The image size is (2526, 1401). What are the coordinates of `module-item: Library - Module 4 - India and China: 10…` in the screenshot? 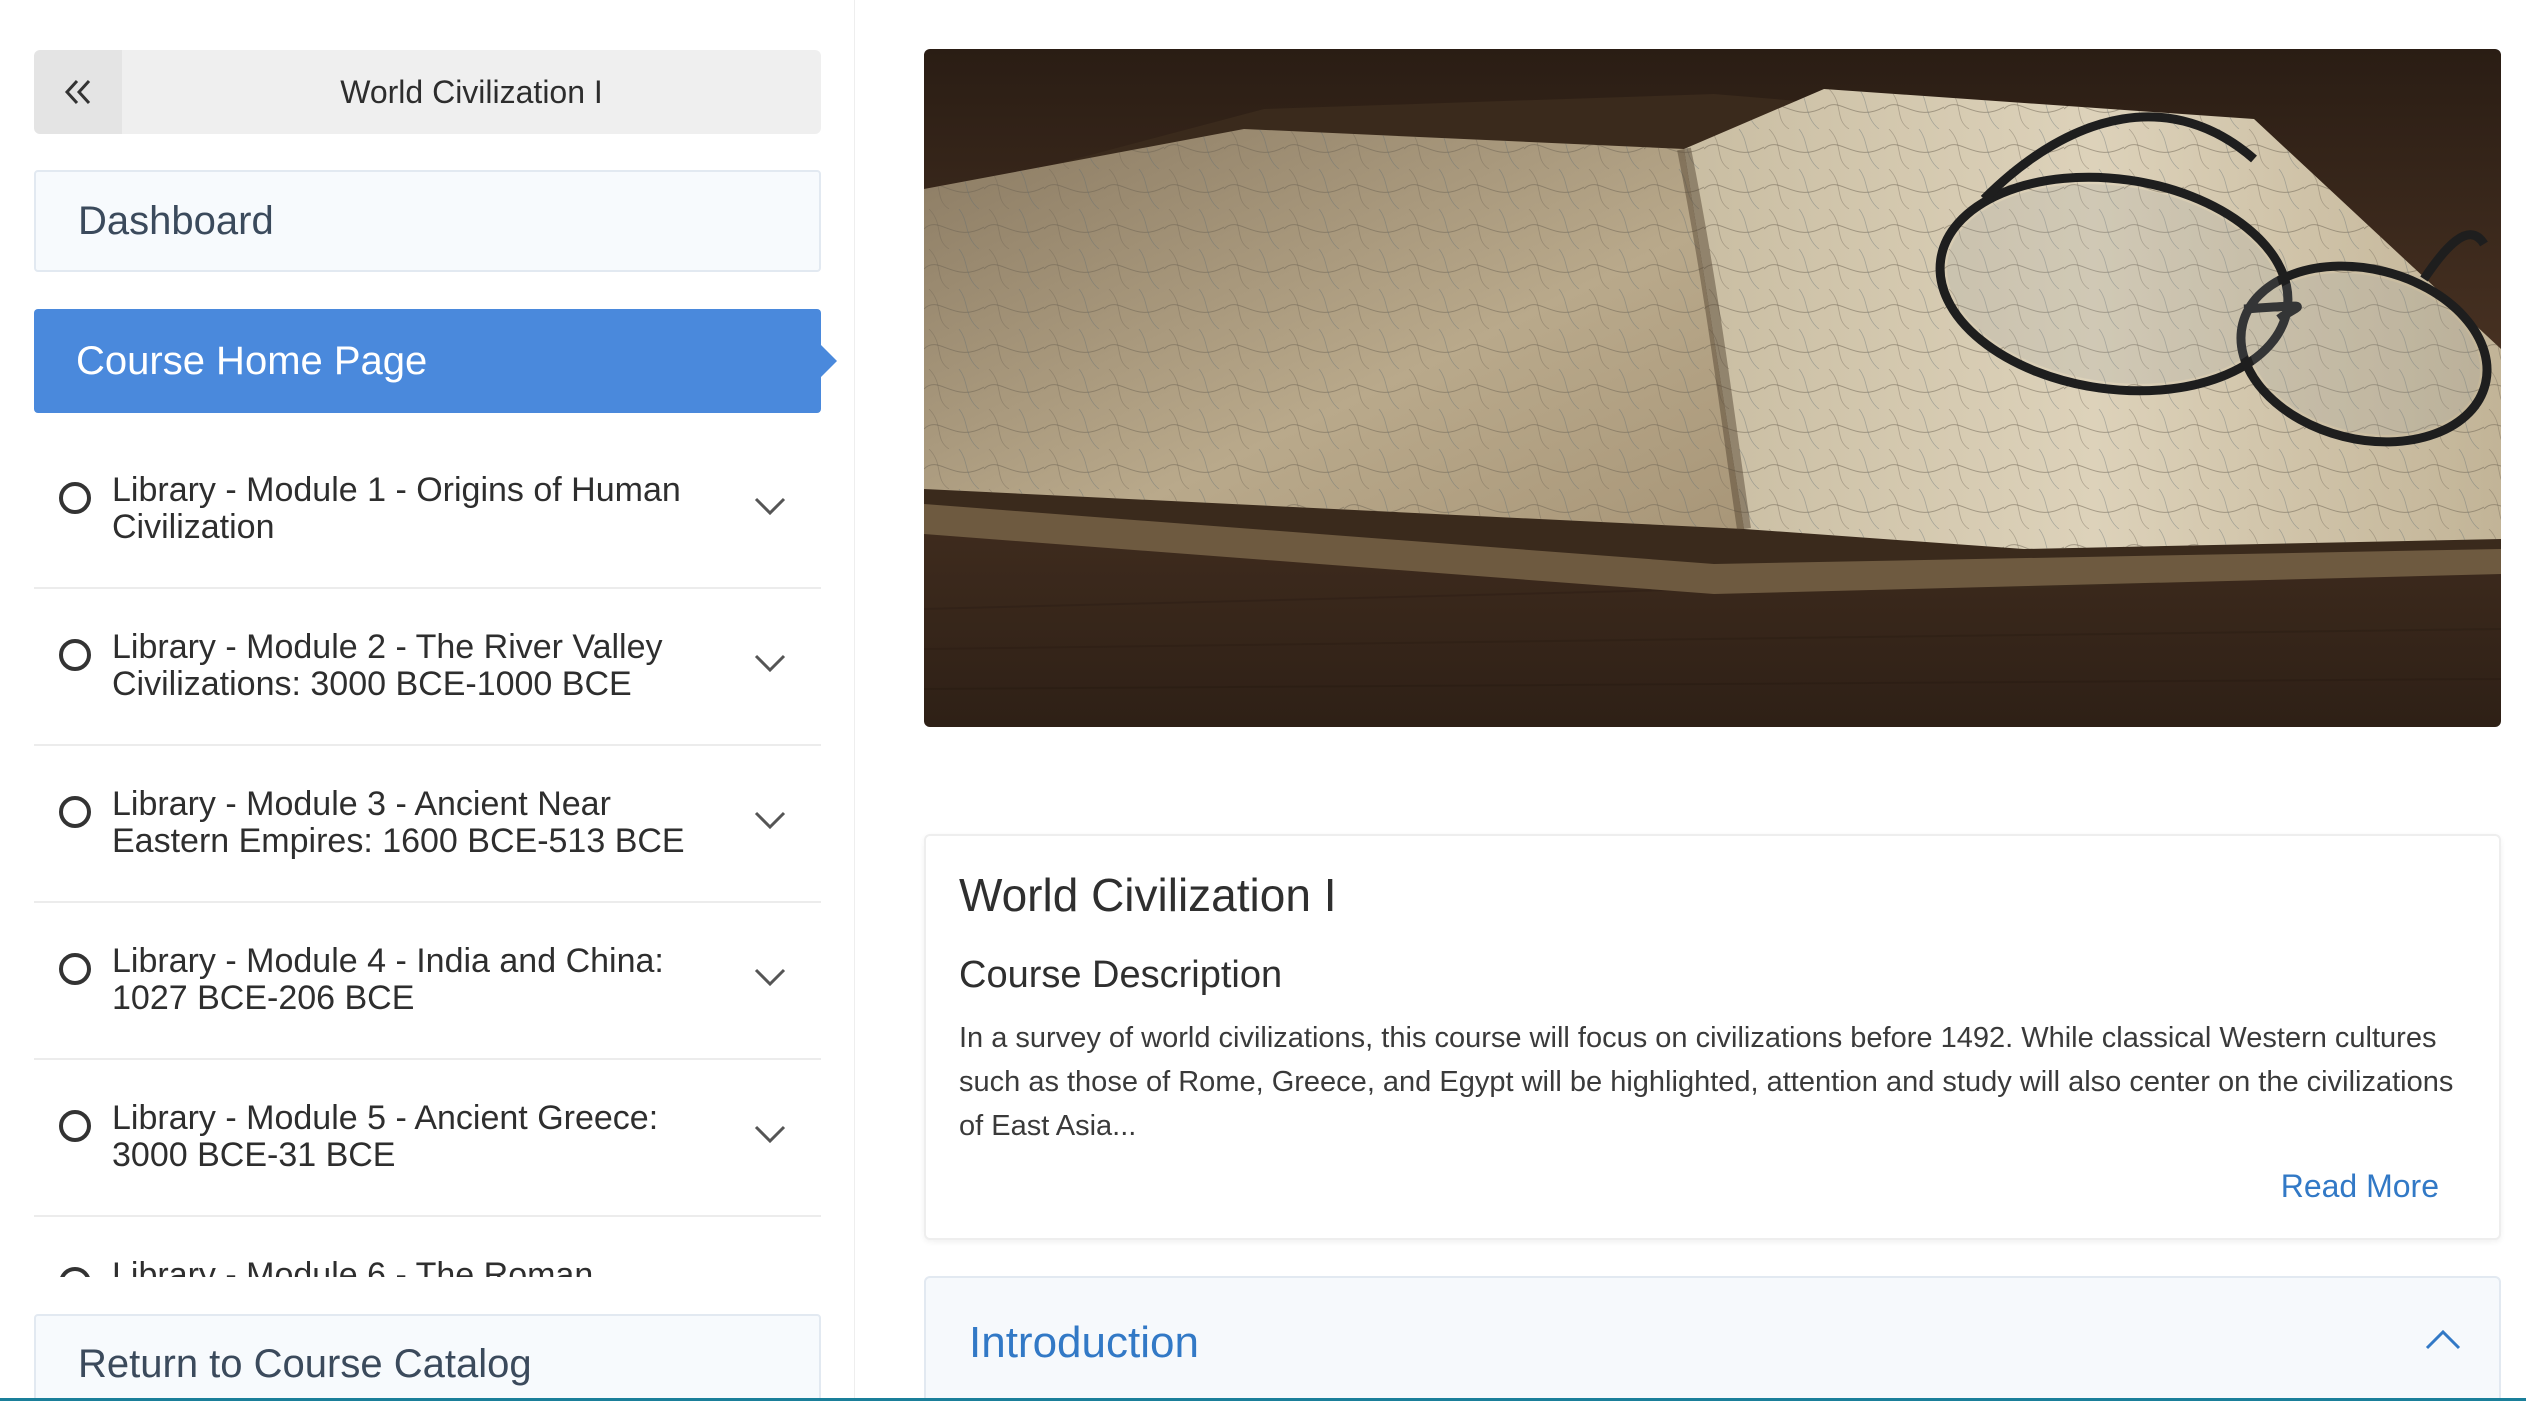 It's located at (427, 981).